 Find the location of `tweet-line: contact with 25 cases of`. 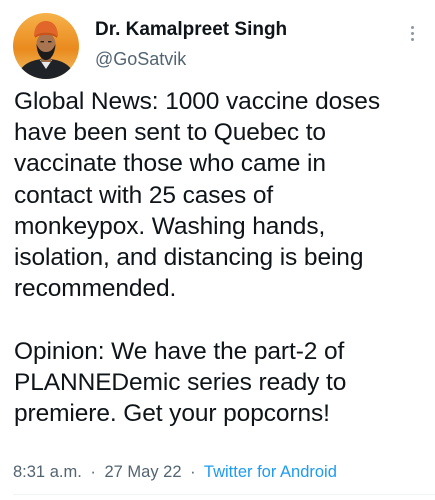

tweet-line: contact with 25 cases of is located at coordinates (144, 195).